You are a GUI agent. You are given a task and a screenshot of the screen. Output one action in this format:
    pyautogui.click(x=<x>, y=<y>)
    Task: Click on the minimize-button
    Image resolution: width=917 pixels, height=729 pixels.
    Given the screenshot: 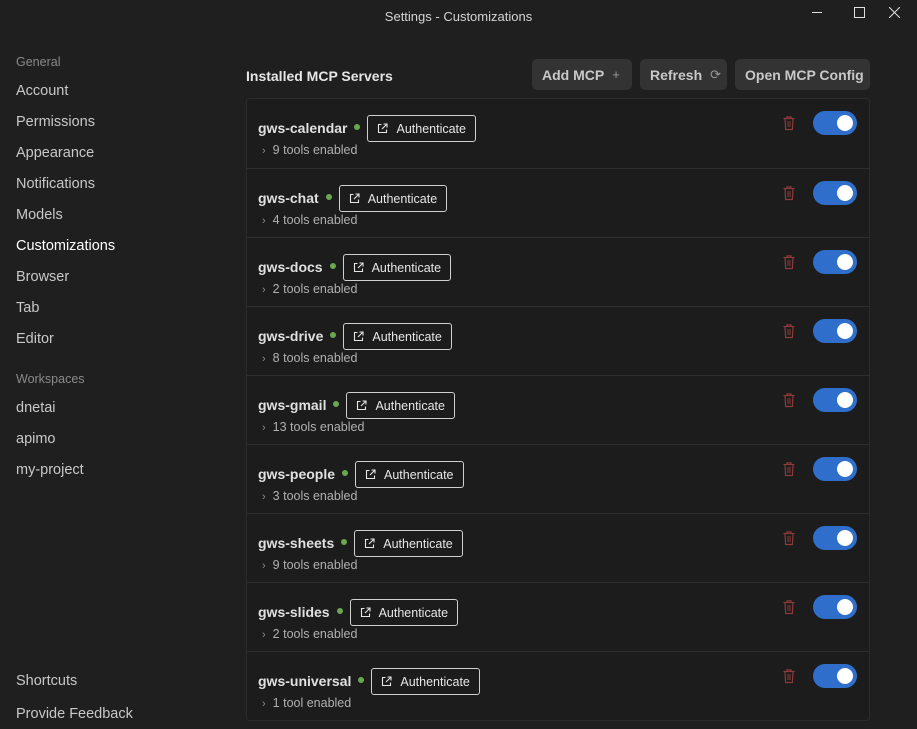 What is the action you would take?
    pyautogui.click(x=817, y=12)
    